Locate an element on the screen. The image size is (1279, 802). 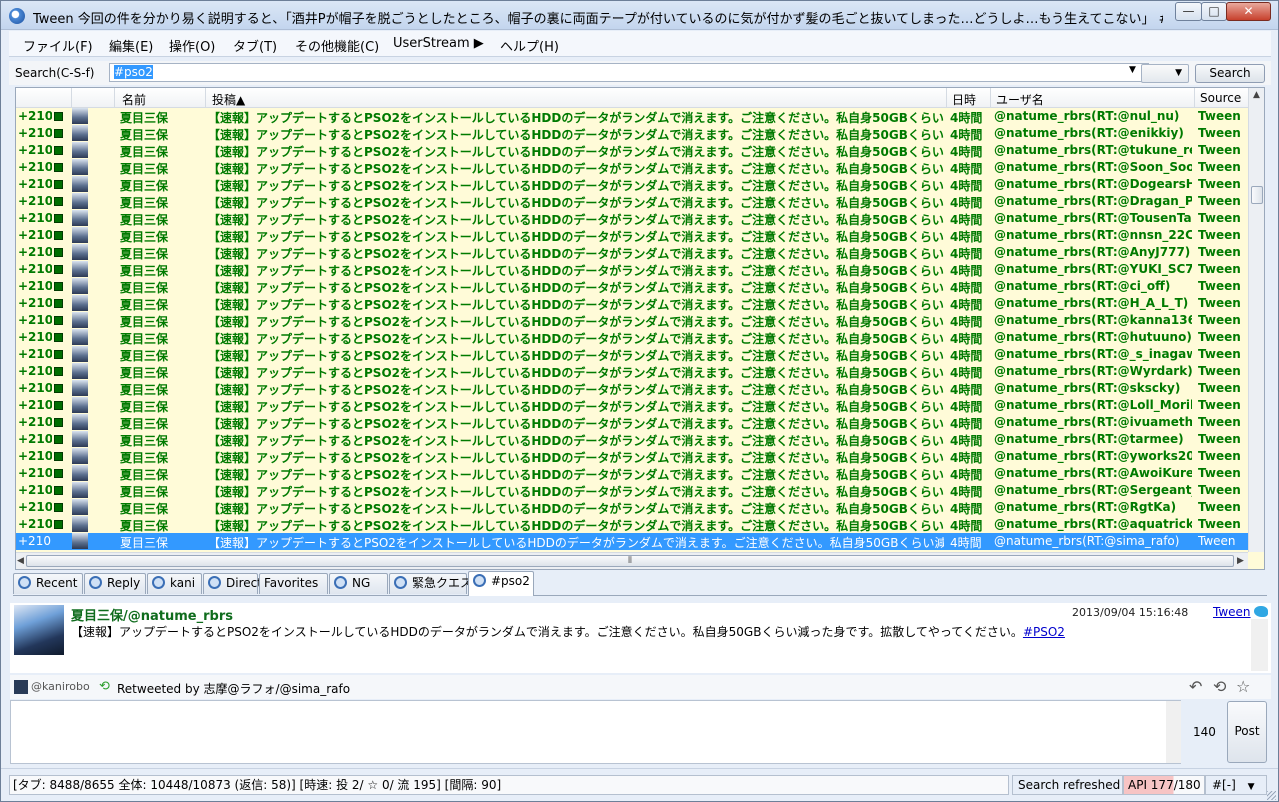
scroll-right-icon: ▶ is located at coordinates (1240, 561).